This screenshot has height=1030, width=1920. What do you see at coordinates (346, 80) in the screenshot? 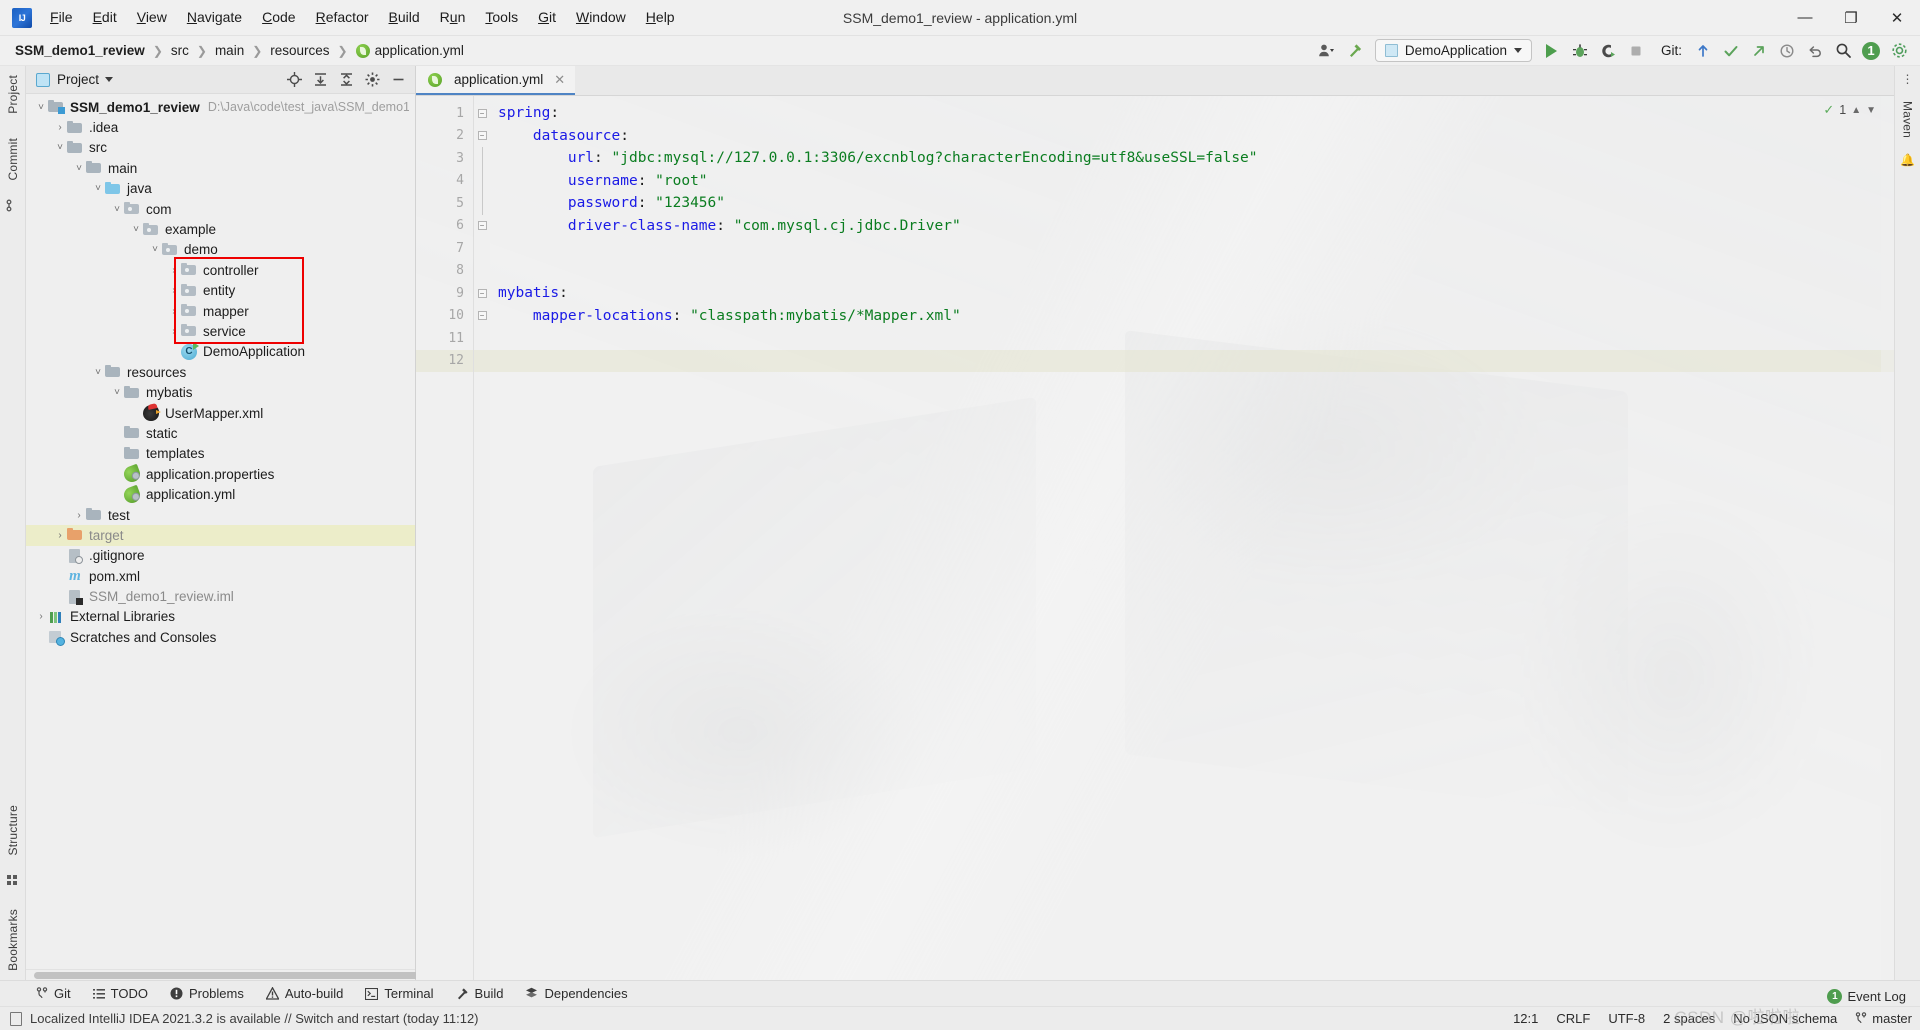
I see `collapse-all-icon` at bounding box center [346, 80].